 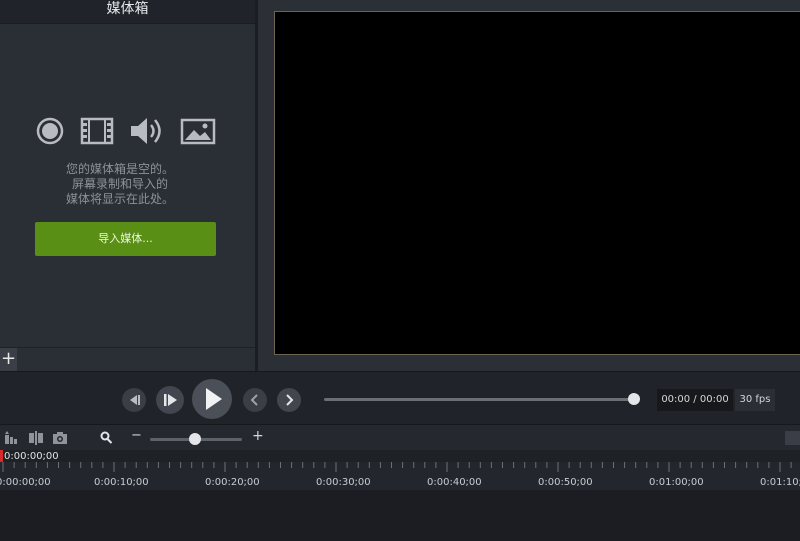 I want to click on add-button: +, so click(x=8, y=359).